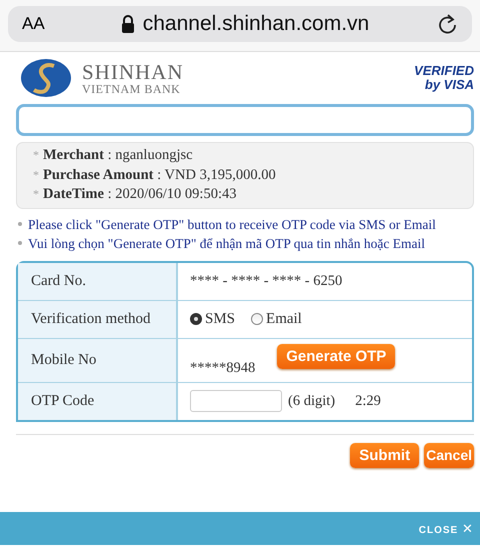  What do you see at coordinates (266, 281) in the screenshot?
I see `card-number: **** - **** - **** - 6250` at bounding box center [266, 281].